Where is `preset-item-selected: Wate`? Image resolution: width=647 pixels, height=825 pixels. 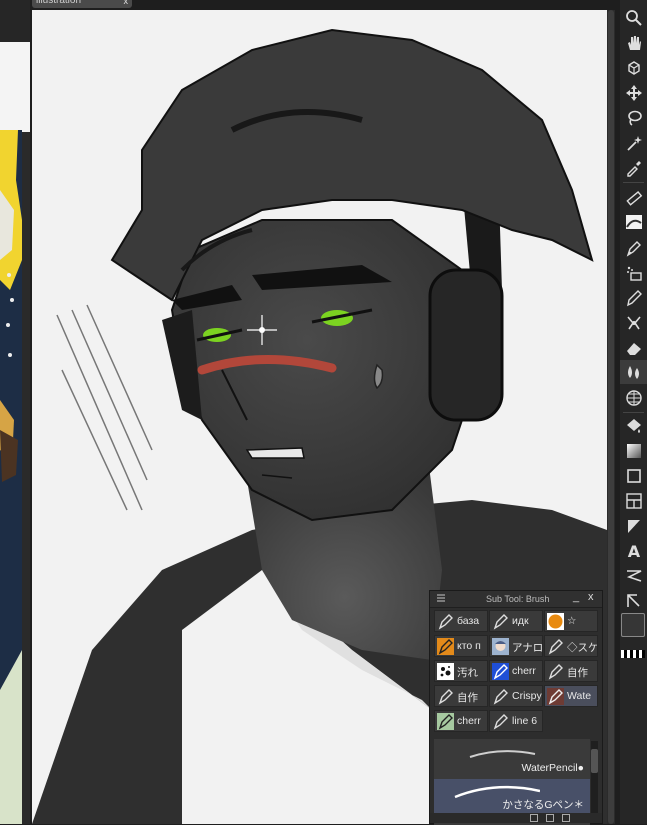 preset-item-selected: Wate is located at coordinates (571, 696).